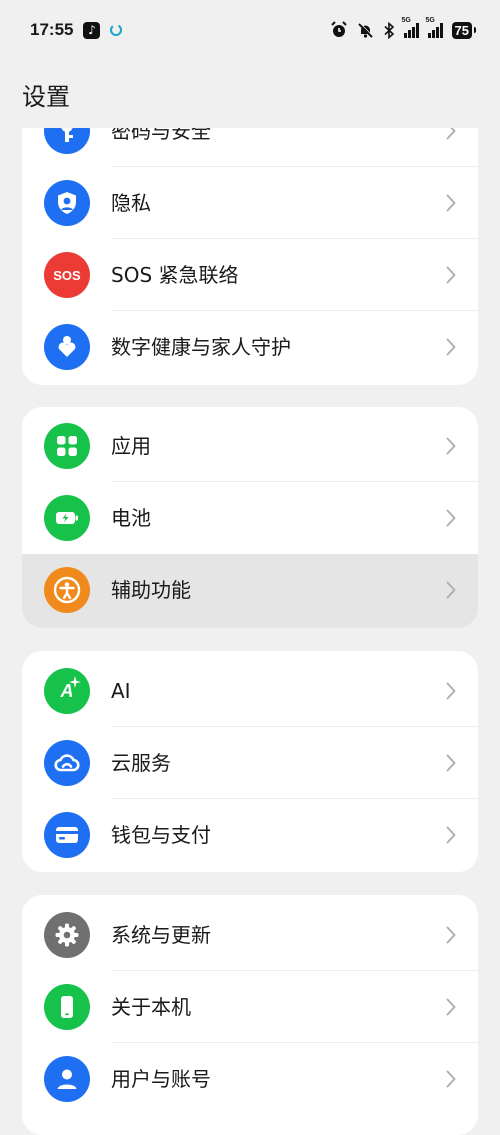  What do you see at coordinates (103, 30) in the screenshot?
I see `status-notifications: ♪` at bounding box center [103, 30].